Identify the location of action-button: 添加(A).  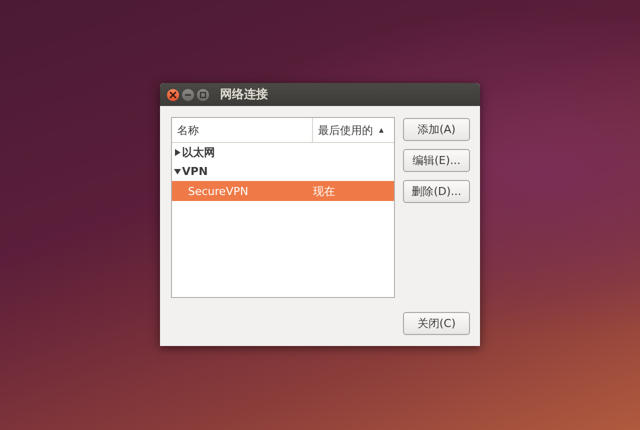
(436, 129).